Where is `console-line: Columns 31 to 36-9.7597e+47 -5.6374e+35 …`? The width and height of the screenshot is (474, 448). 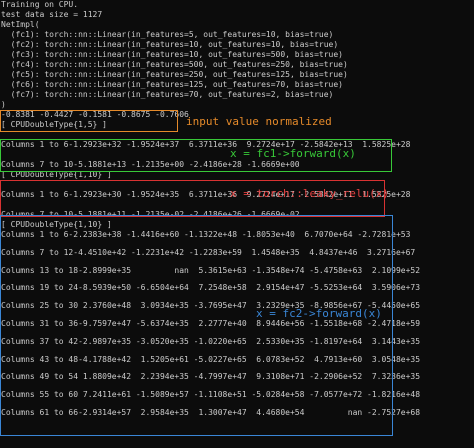
console-line: Columns 31 to 36-9.7597e+47 -5.6374e+35 … is located at coordinates (211, 323).